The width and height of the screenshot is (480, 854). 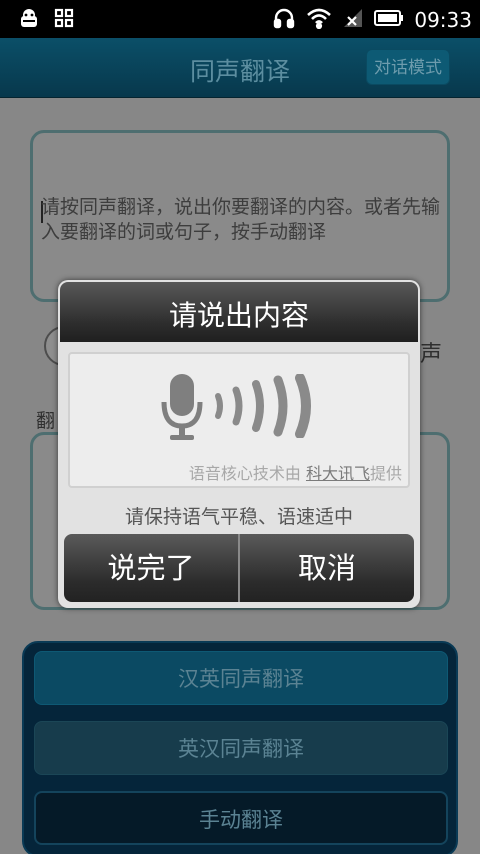 I want to click on input-placeholder: 请按同声翻译，说出你要翻译的内容。或者先输入要翻译的词或句子，按手动翻译, so click(x=241, y=219).